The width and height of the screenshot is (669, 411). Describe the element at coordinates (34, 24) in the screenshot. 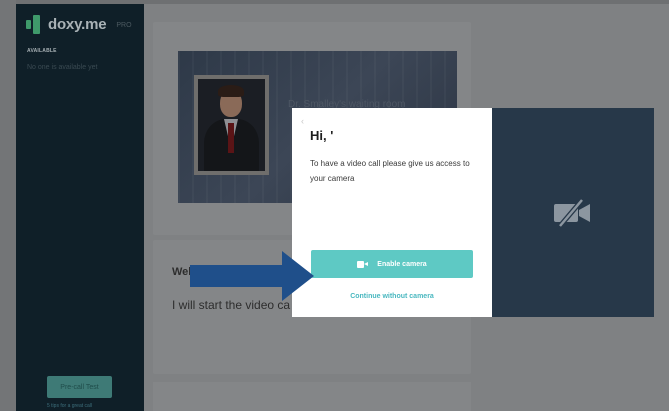

I see `doxy-logo-icon` at that location.